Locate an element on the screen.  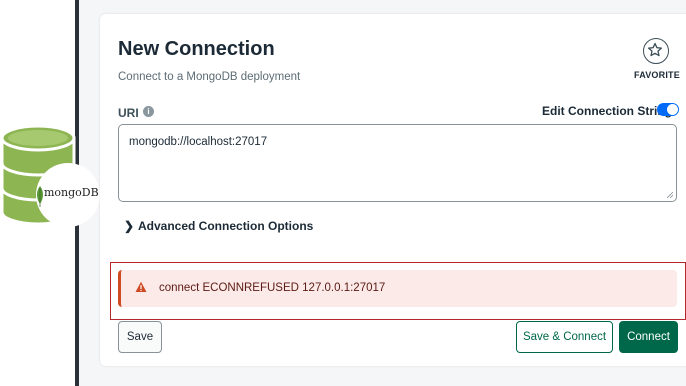
favorite-button: FAVORITE is located at coordinates (657, 60).